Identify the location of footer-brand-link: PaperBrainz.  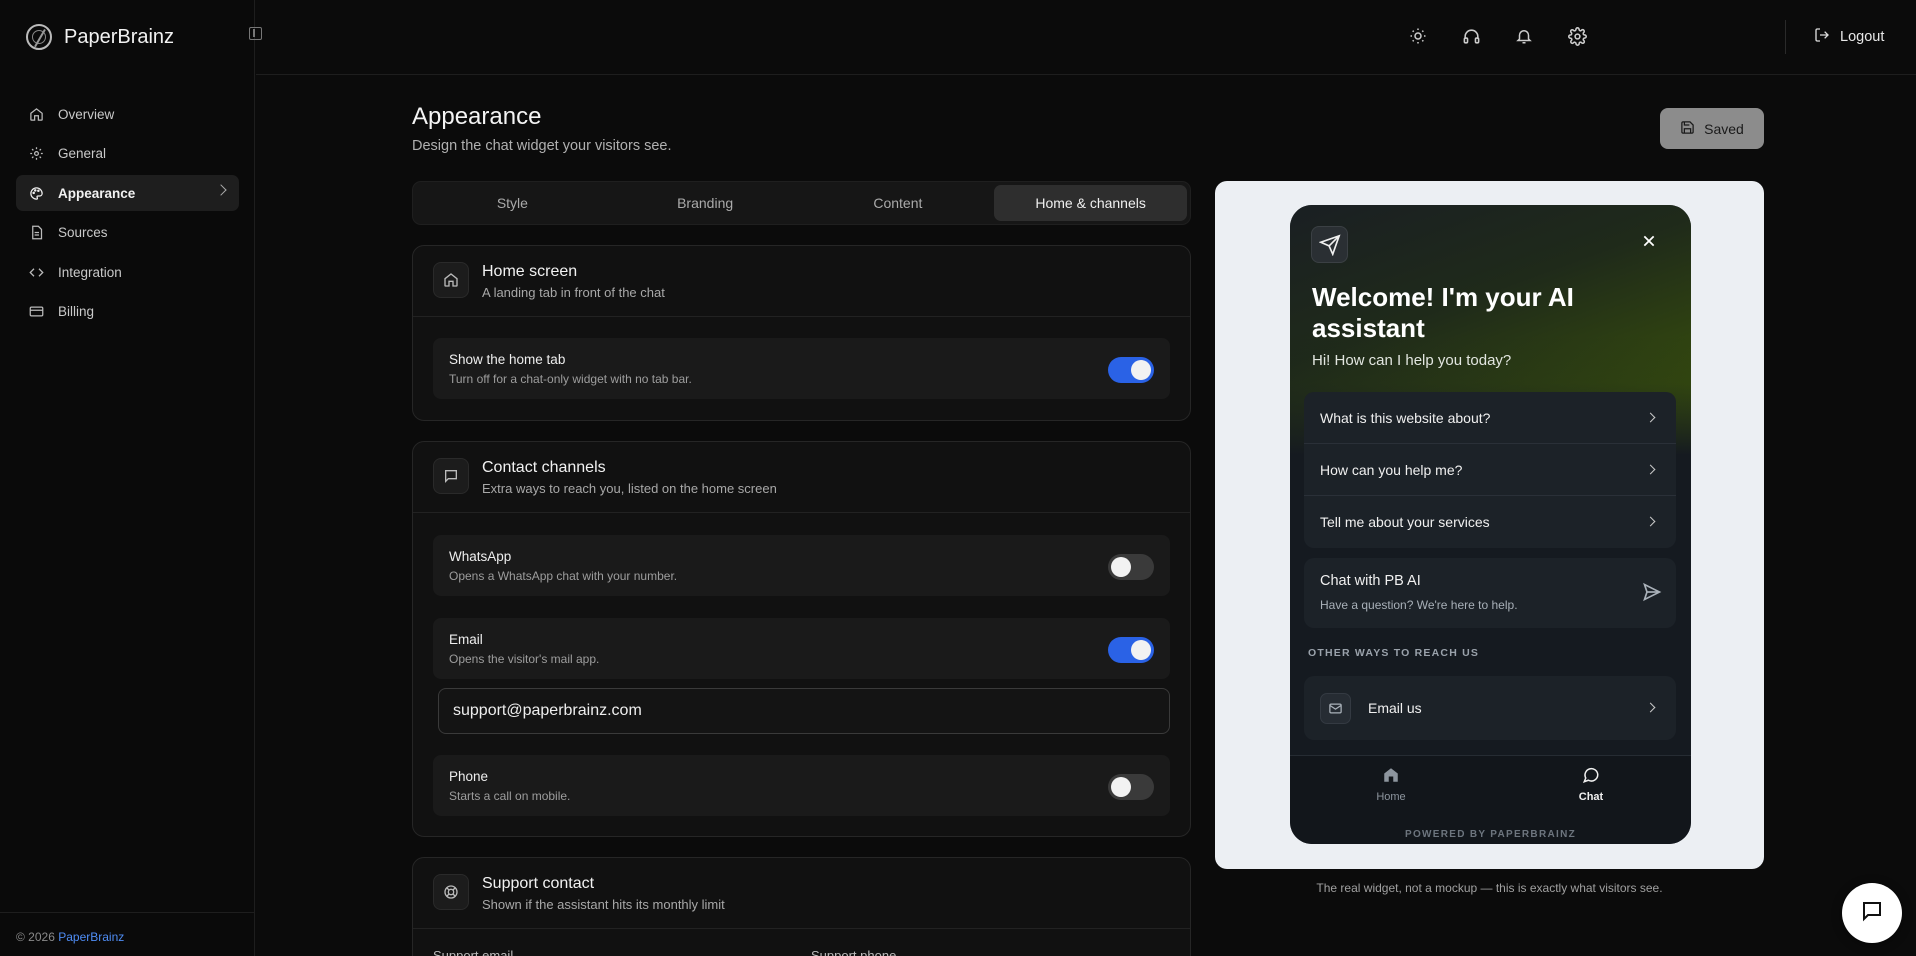
(91, 937).